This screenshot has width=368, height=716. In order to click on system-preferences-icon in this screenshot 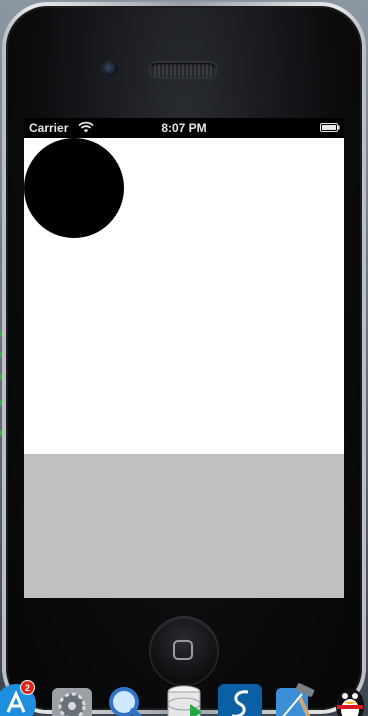, I will do `click(72, 698)`.